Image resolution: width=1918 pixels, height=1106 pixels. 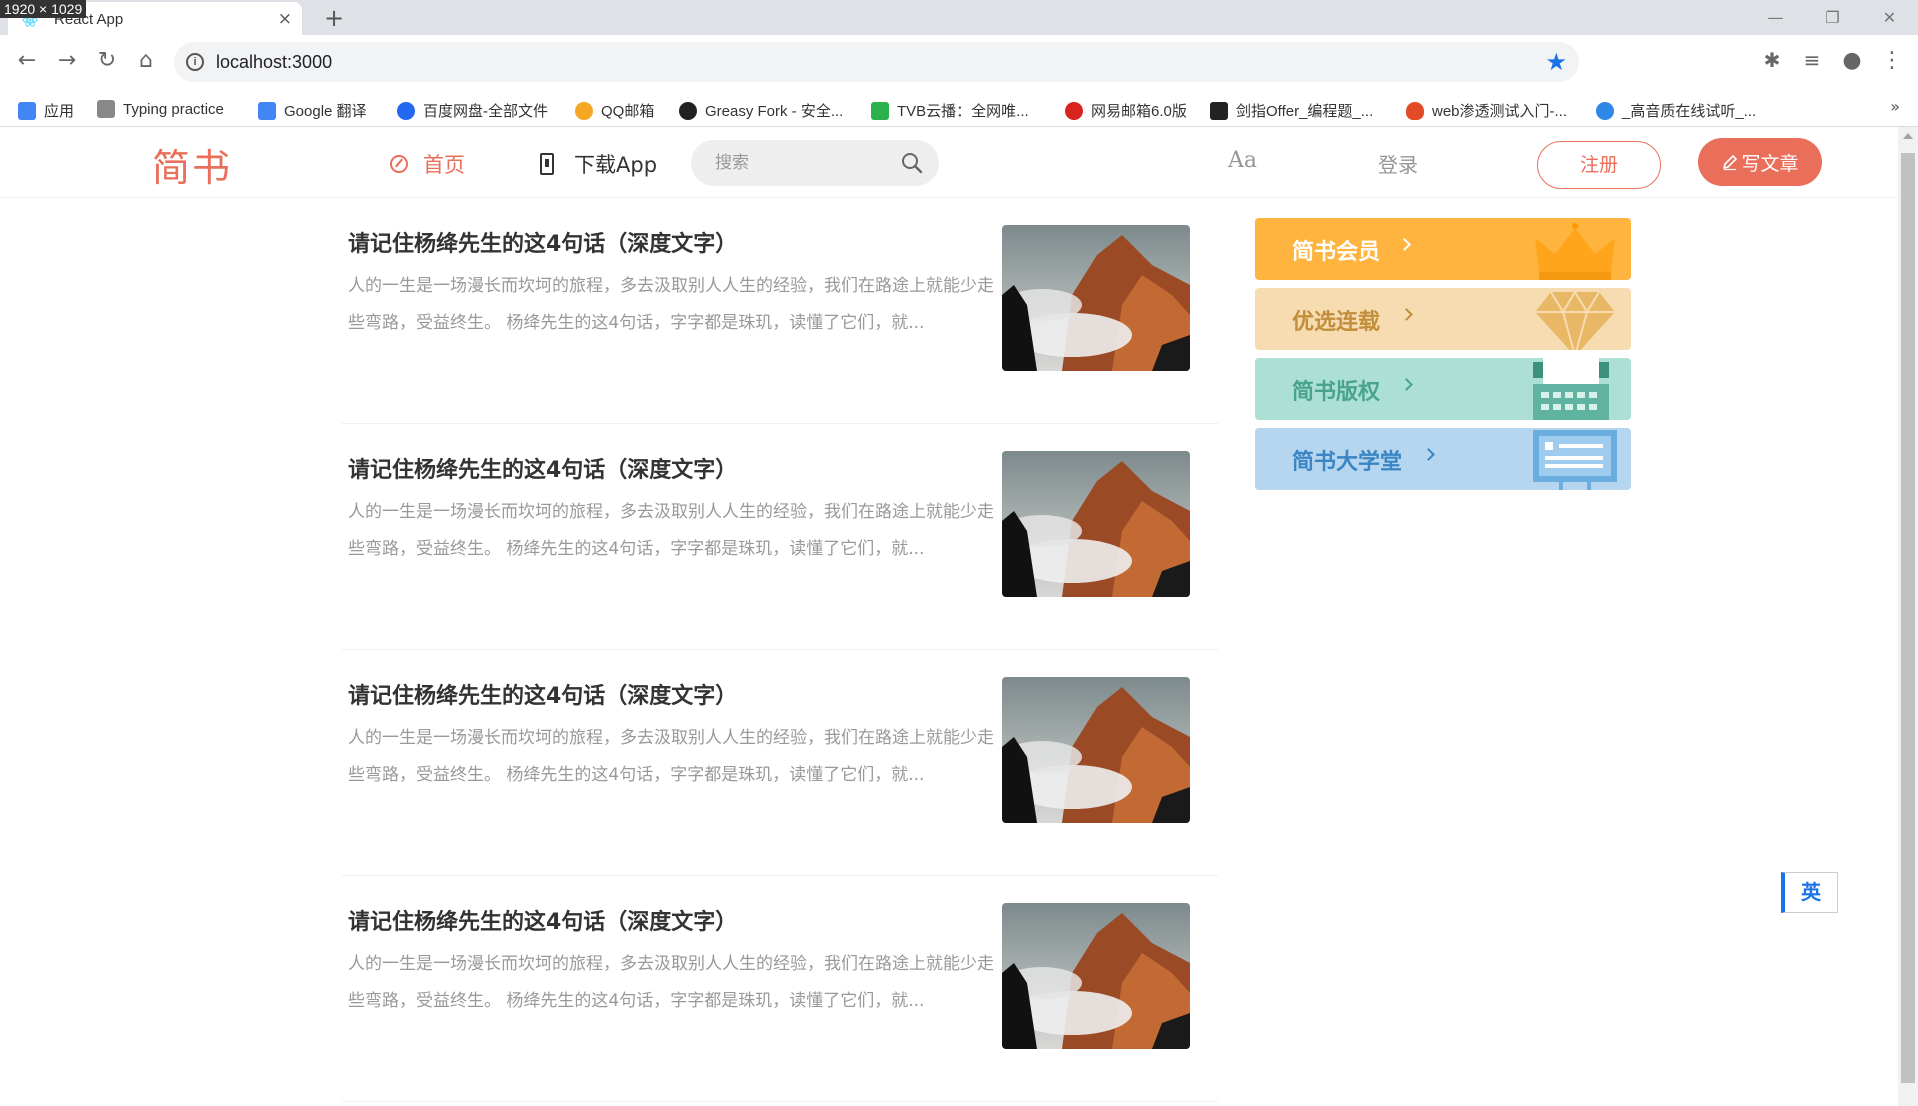 I want to click on phone-download-icon, so click(x=547, y=164).